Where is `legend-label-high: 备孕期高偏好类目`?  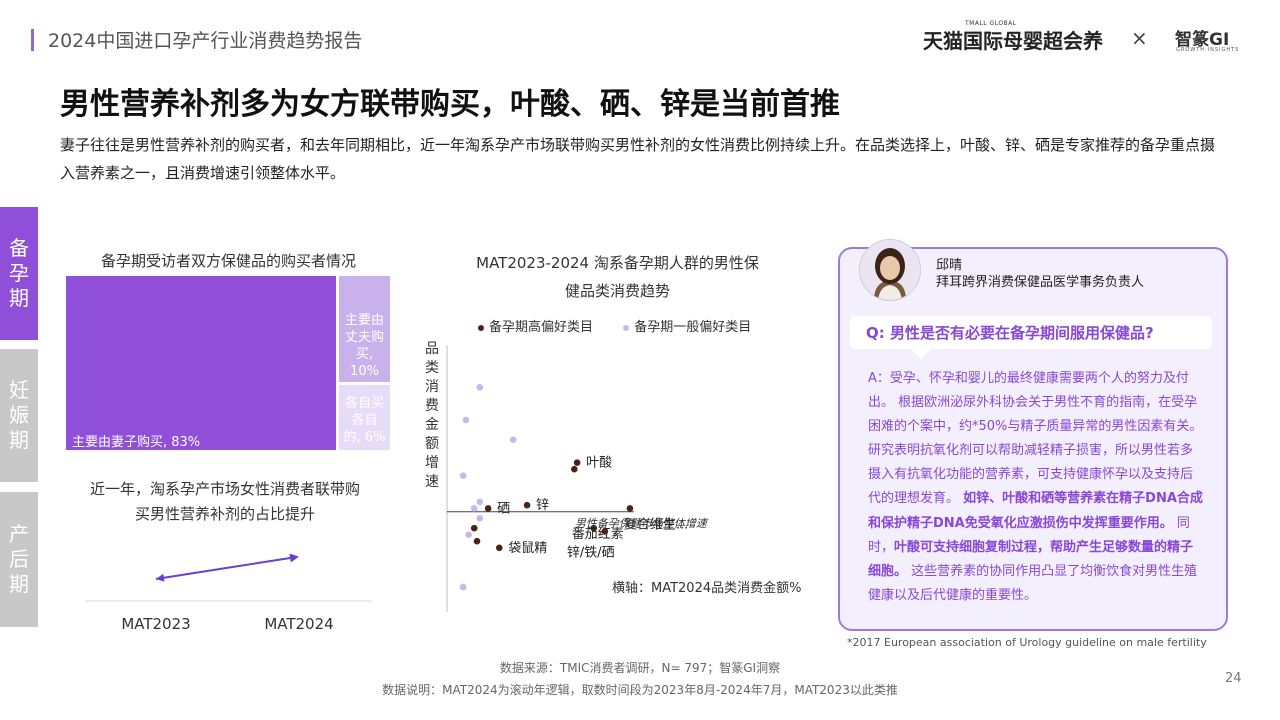 legend-label-high: 备孕期高偏好类目 is located at coordinates (541, 327).